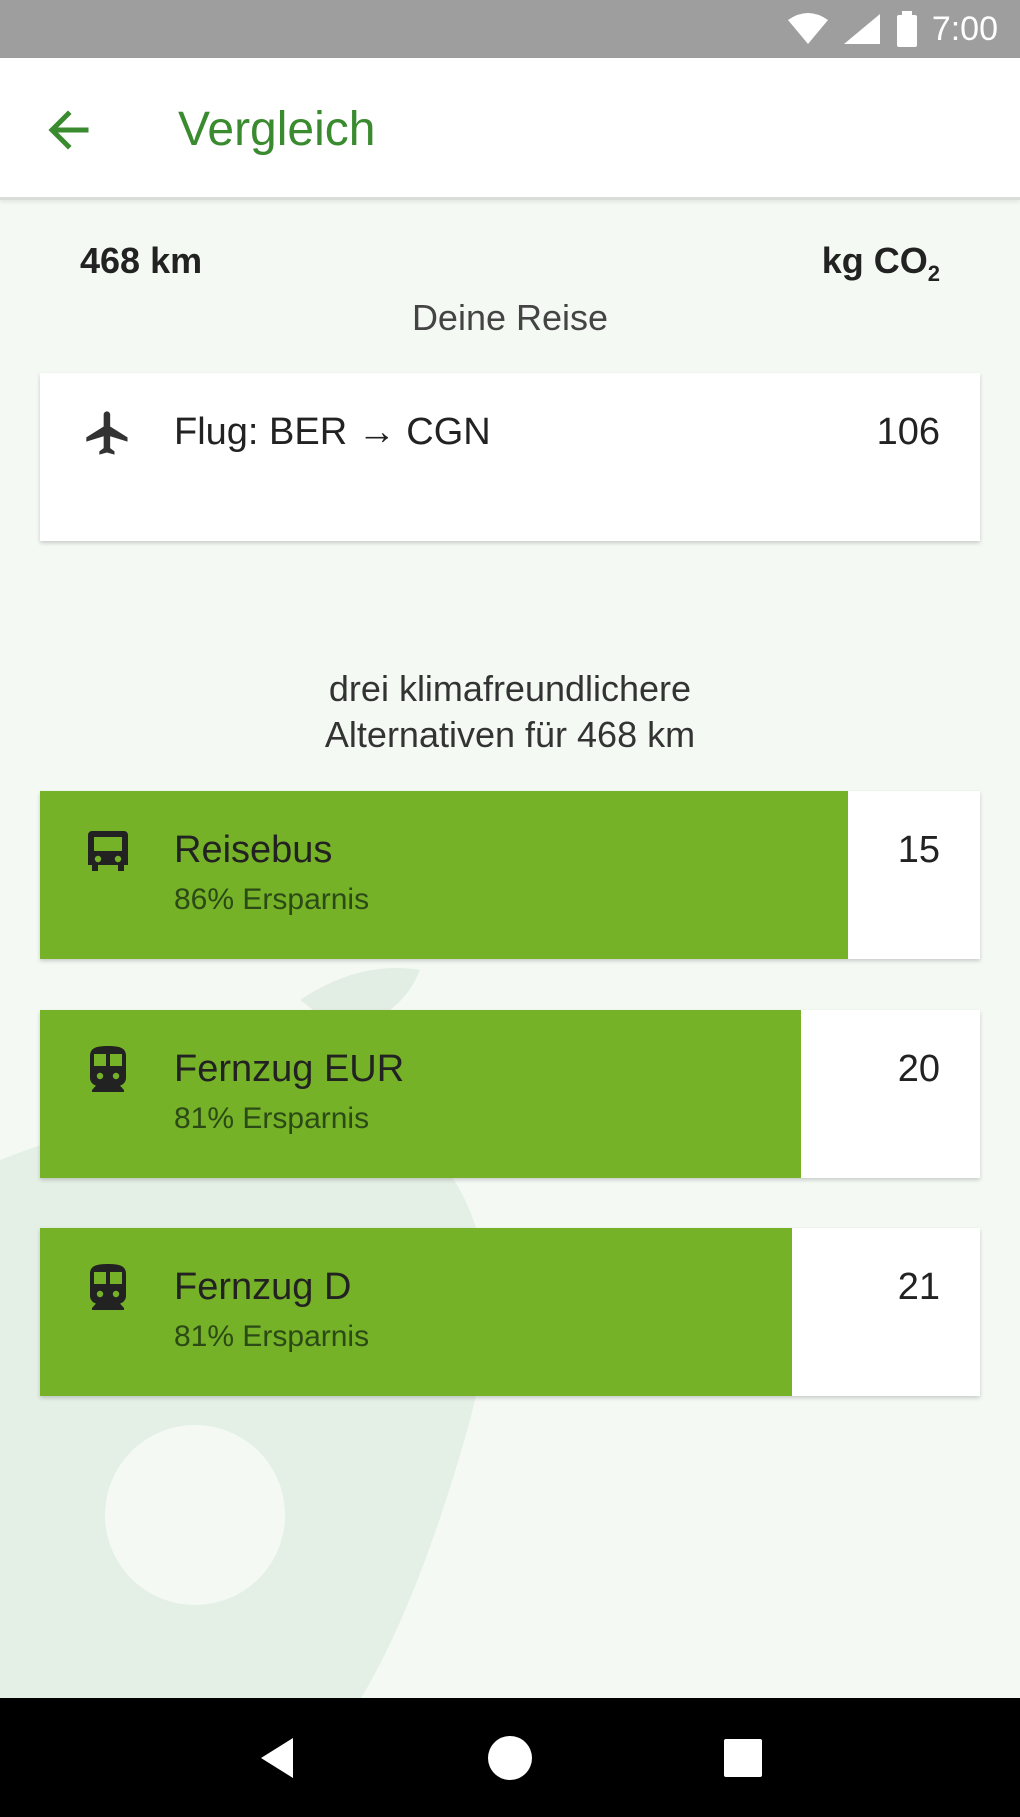 Image resolution: width=1020 pixels, height=1817 pixels. I want to click on system-navigation-bar, so click(510, 1757).